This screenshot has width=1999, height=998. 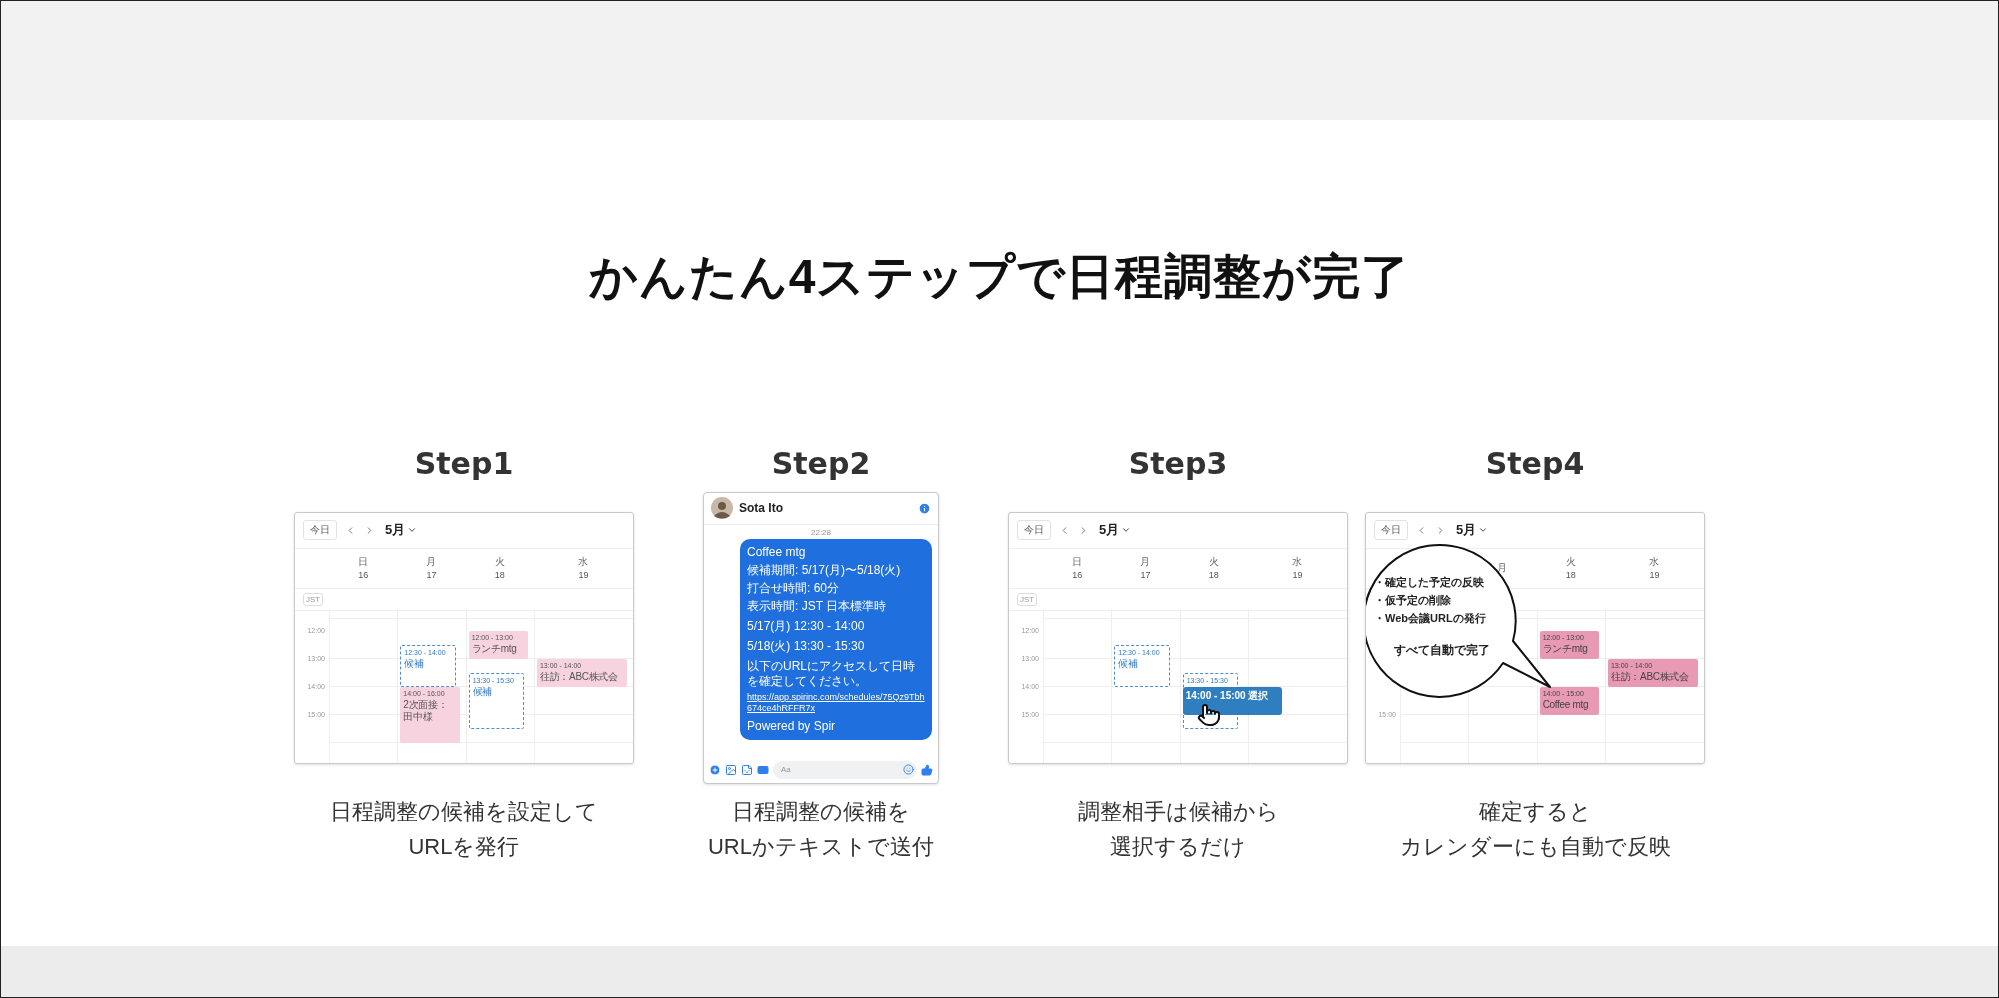 I want to click on step-caption: 日程調整の候補を URLかテキストで送付, so click(x=821, y=829).